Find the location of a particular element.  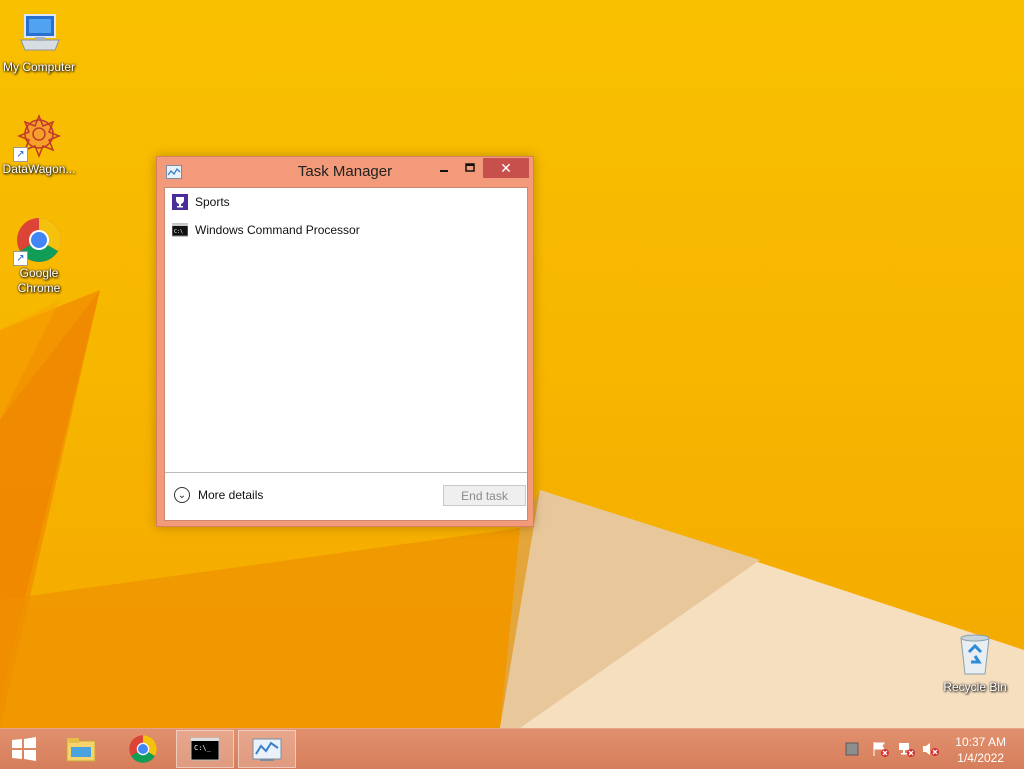

desktop-icon-my-computer: My Computer is located at coordinates (39, 42).